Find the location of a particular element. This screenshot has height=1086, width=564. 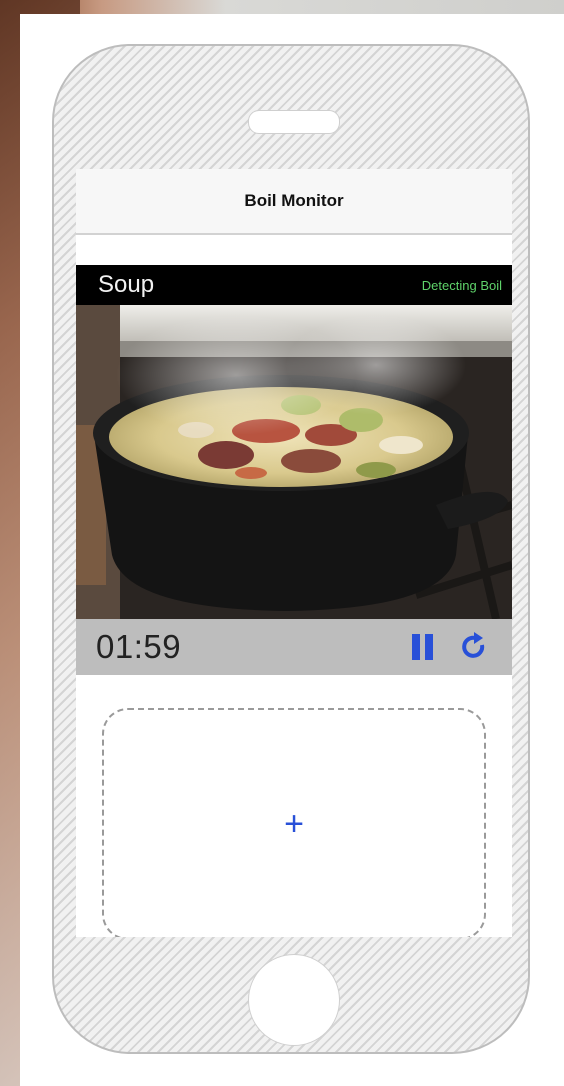

add-monitor-button: + is located at coordinates (294, 822).